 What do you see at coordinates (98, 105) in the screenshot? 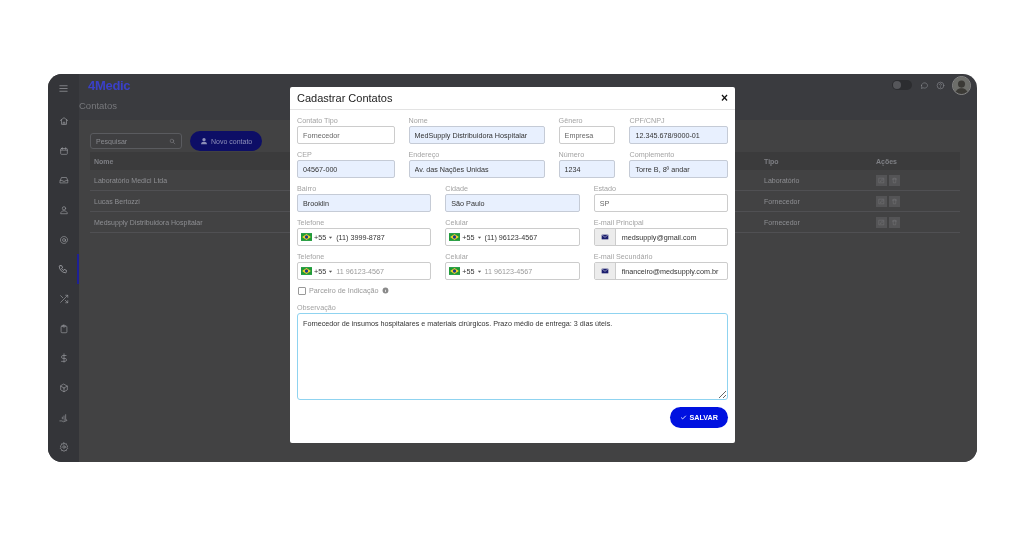
I see `page-title: Contatos` at bounding box center [98, 105].